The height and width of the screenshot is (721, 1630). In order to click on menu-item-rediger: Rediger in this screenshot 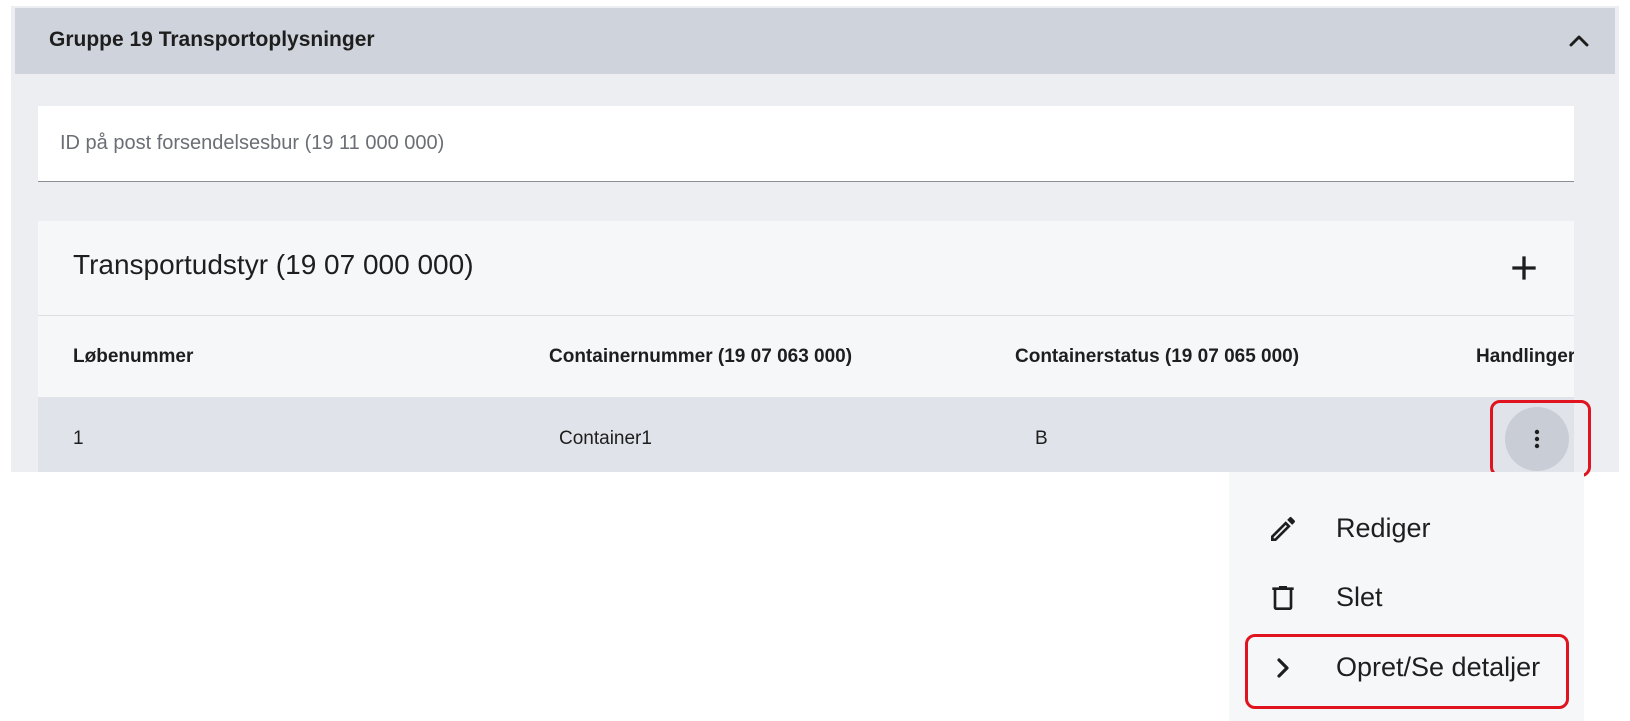, I will do `click(1406, 529)`.